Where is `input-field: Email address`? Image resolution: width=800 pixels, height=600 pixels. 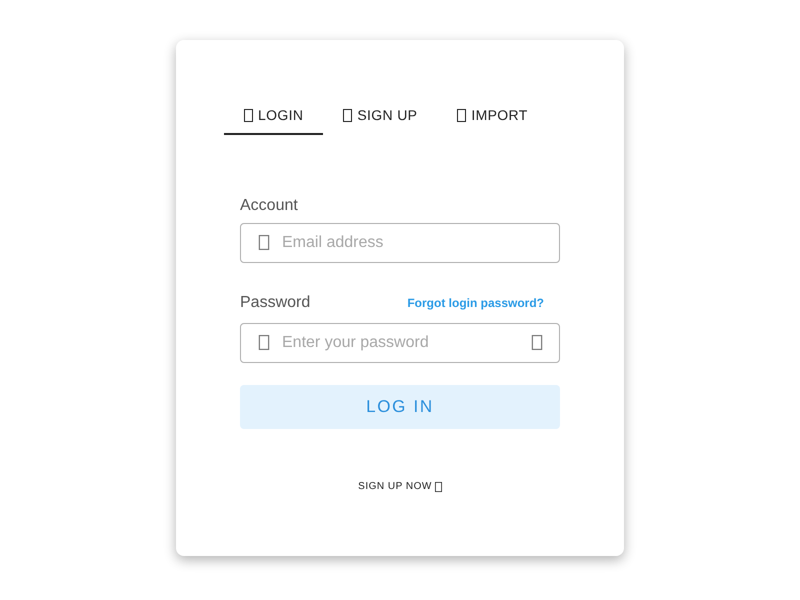 input-field: Email address is located at coordinates (400, 243).